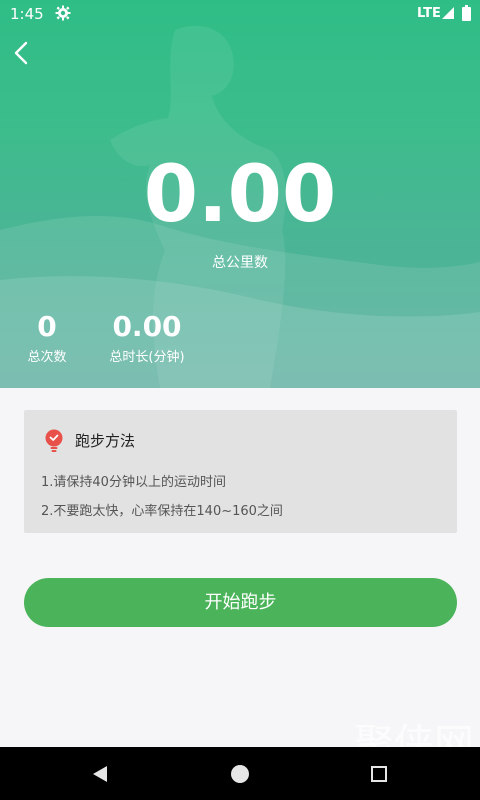 This screenshot has height=800, width=480. Describe the element at coordinates (240, 14) in the screenshot. I see `status-bar: 1:45 LTE` at that location.